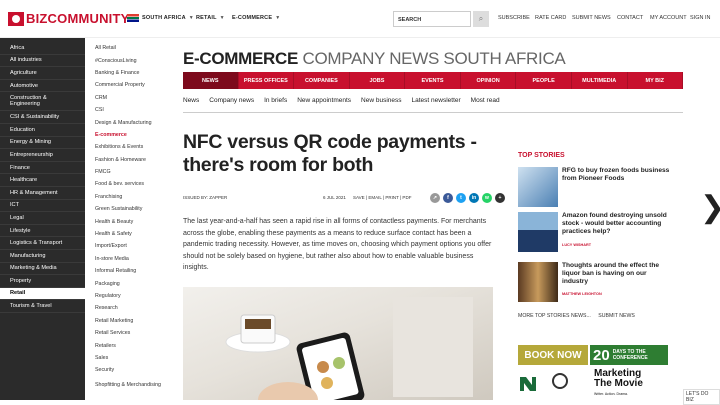 This screenshot has height=405, width=720. What do you see at coordinates (487, 198) in the screenshot?
I see `whatsapp-icon: w` at bounding box center [487, 198].